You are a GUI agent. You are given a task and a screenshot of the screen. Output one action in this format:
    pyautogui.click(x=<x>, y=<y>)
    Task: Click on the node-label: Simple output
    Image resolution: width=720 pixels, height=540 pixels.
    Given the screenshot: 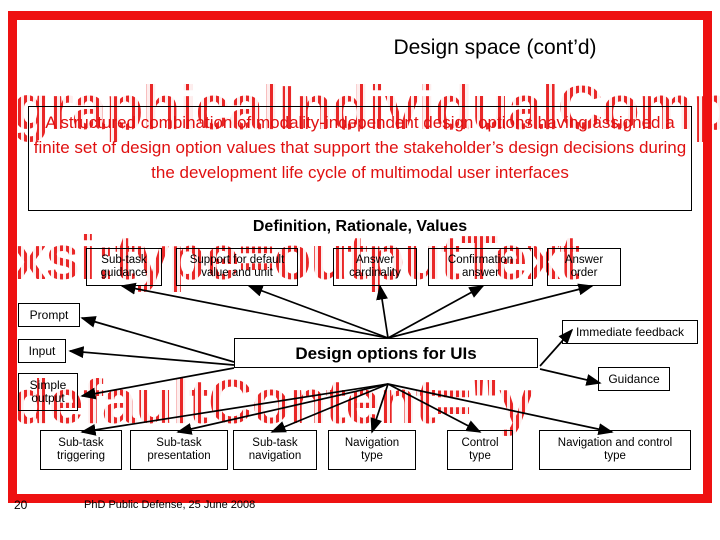 What is the action you would take?
    pyautogui.click(x=48, y=391)
    